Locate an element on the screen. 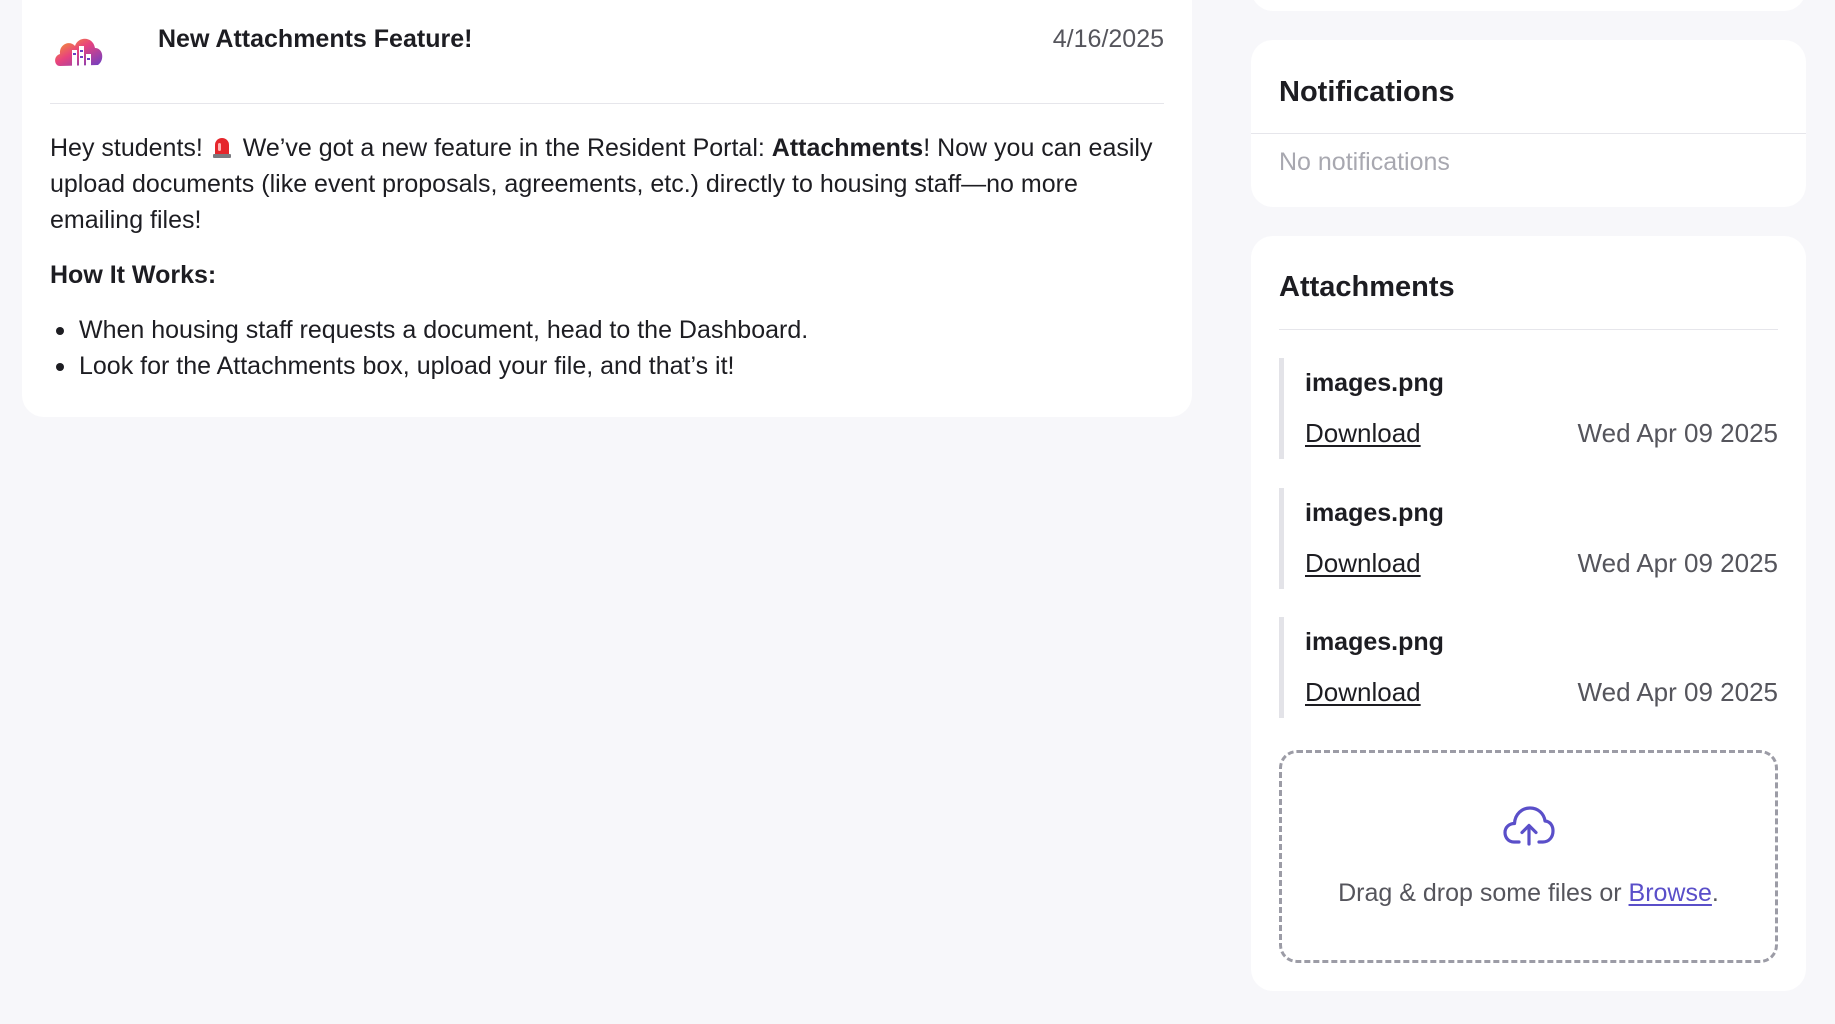 The height and width of the screenshot is (1024, 1835). rotating-light-emoji-icon is located at coordinates (222, 145).